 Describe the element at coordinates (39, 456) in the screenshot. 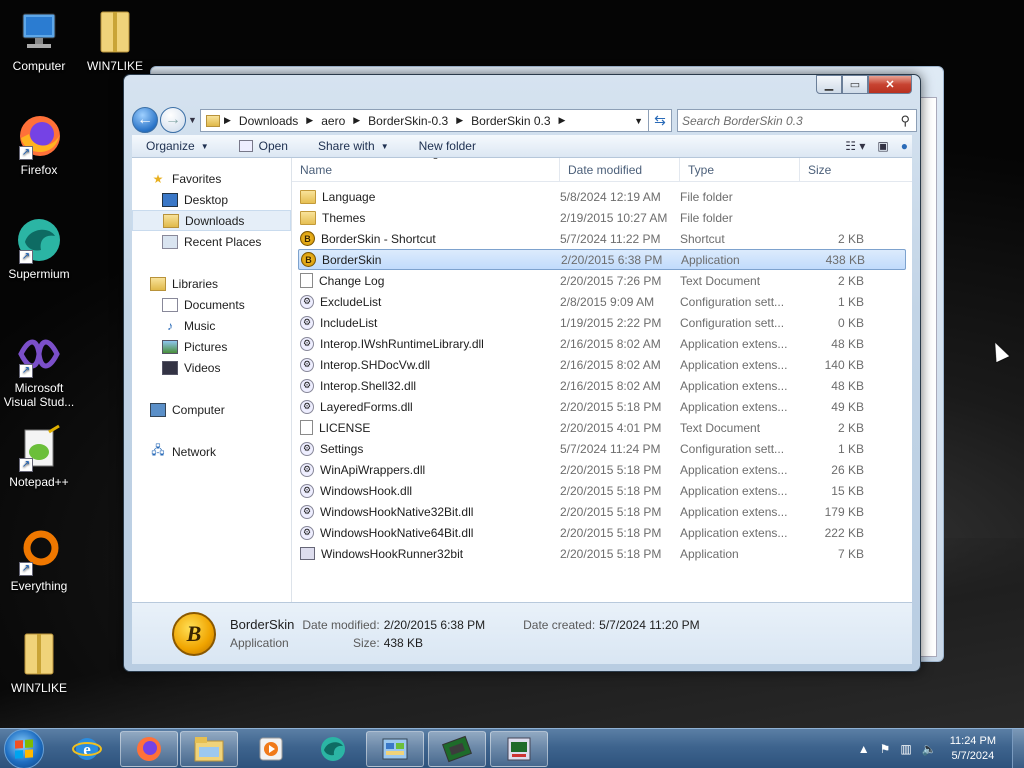

I see `desktop-icon-notepadpp: ↗ Notepad++` at that location.